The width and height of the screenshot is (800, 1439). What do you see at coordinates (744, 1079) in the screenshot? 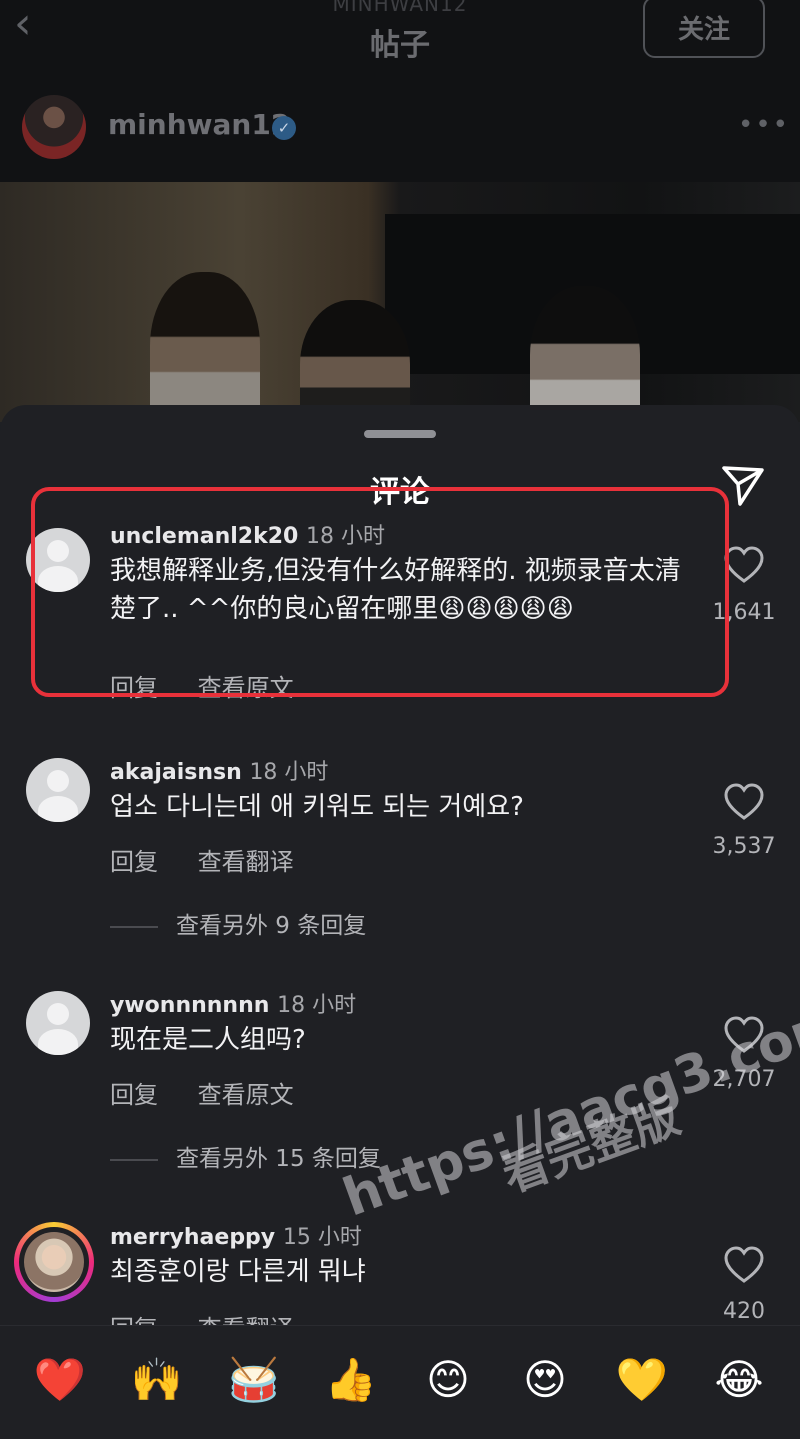
I see `like-count: 2,707` at bounding box center [744, 1079].